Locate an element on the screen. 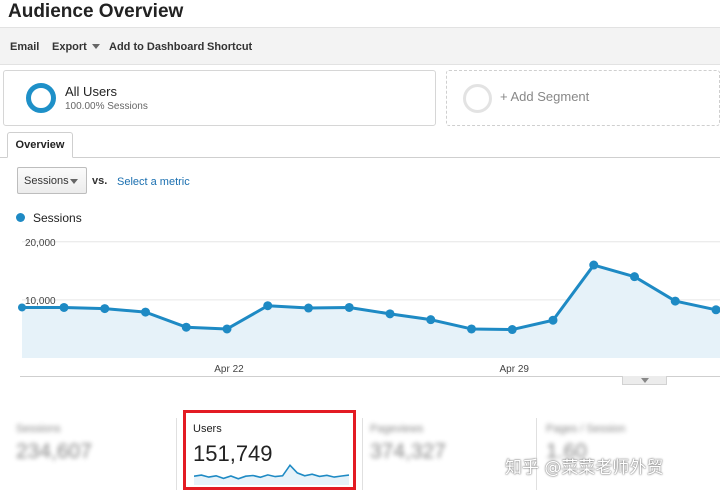  y-tick-label: 10,000 is located at coordinates (40, 301).